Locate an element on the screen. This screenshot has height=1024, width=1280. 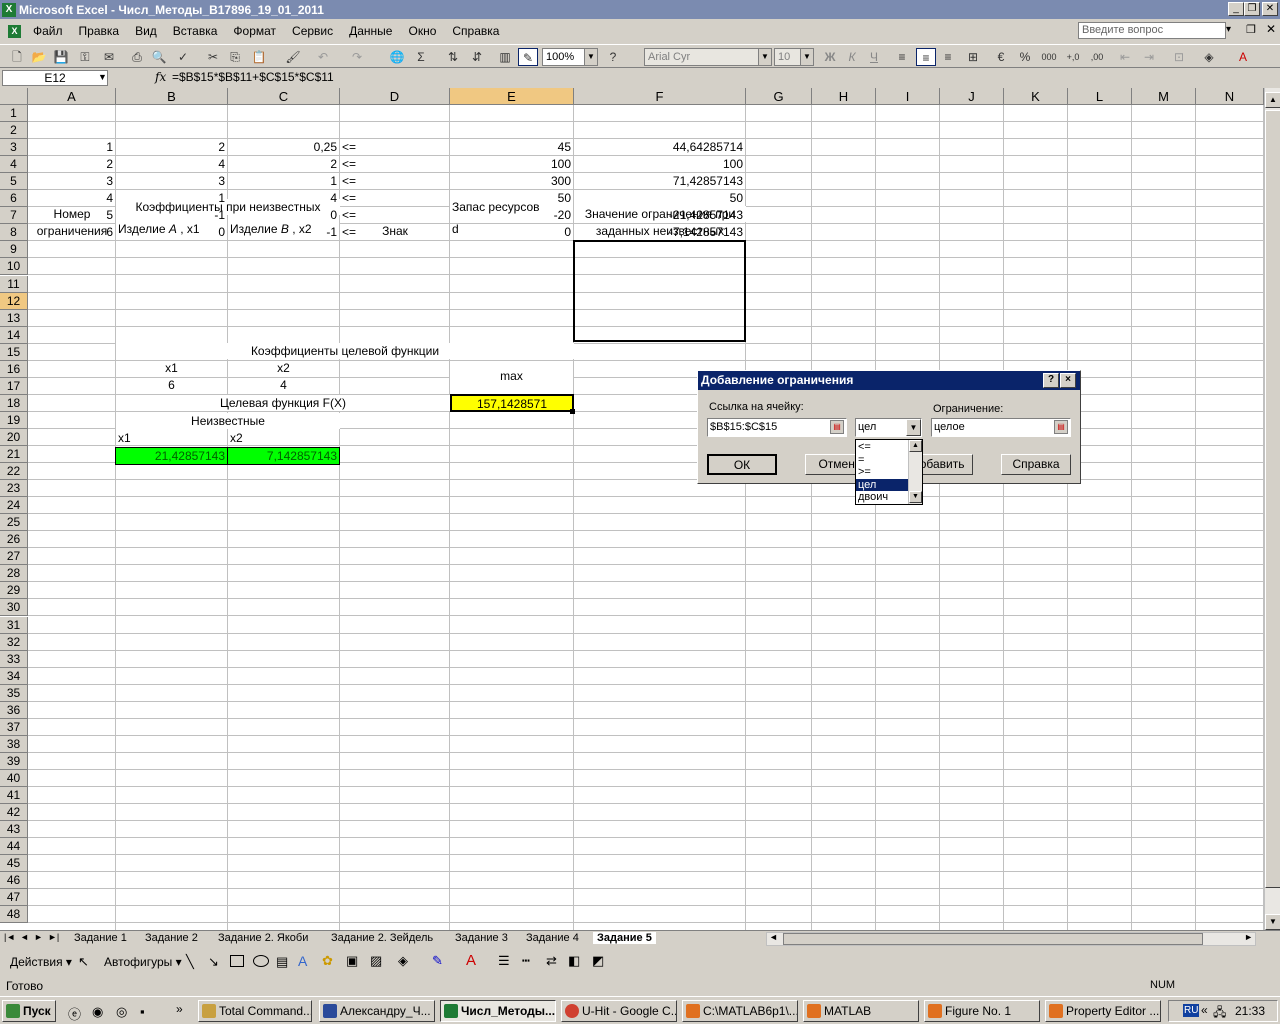
redo-icon: ↷ is located at coordinates (357, 57).